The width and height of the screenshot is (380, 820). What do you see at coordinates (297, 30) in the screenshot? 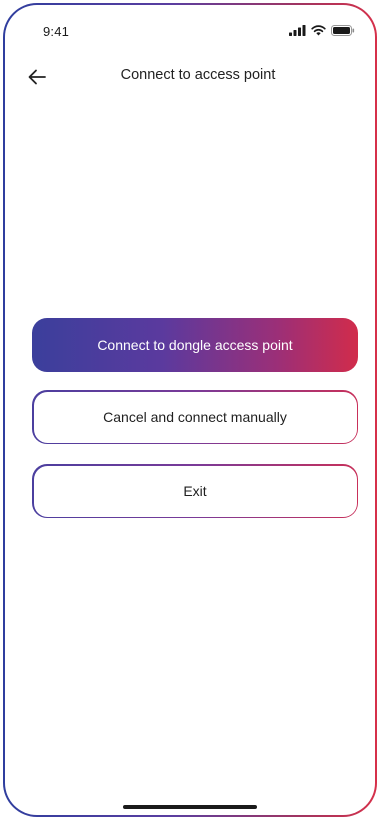
I see `signal-icon` at bounding box center [297, 30].